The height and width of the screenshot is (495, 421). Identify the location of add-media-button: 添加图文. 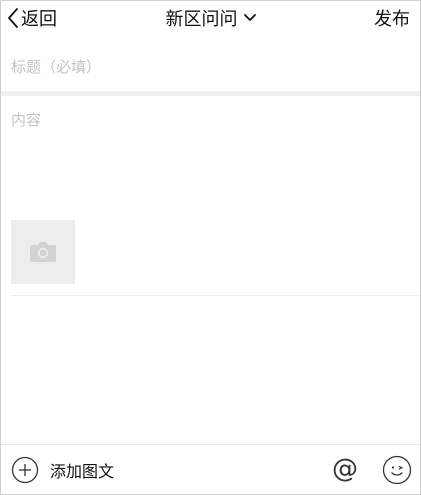
(62, 470).